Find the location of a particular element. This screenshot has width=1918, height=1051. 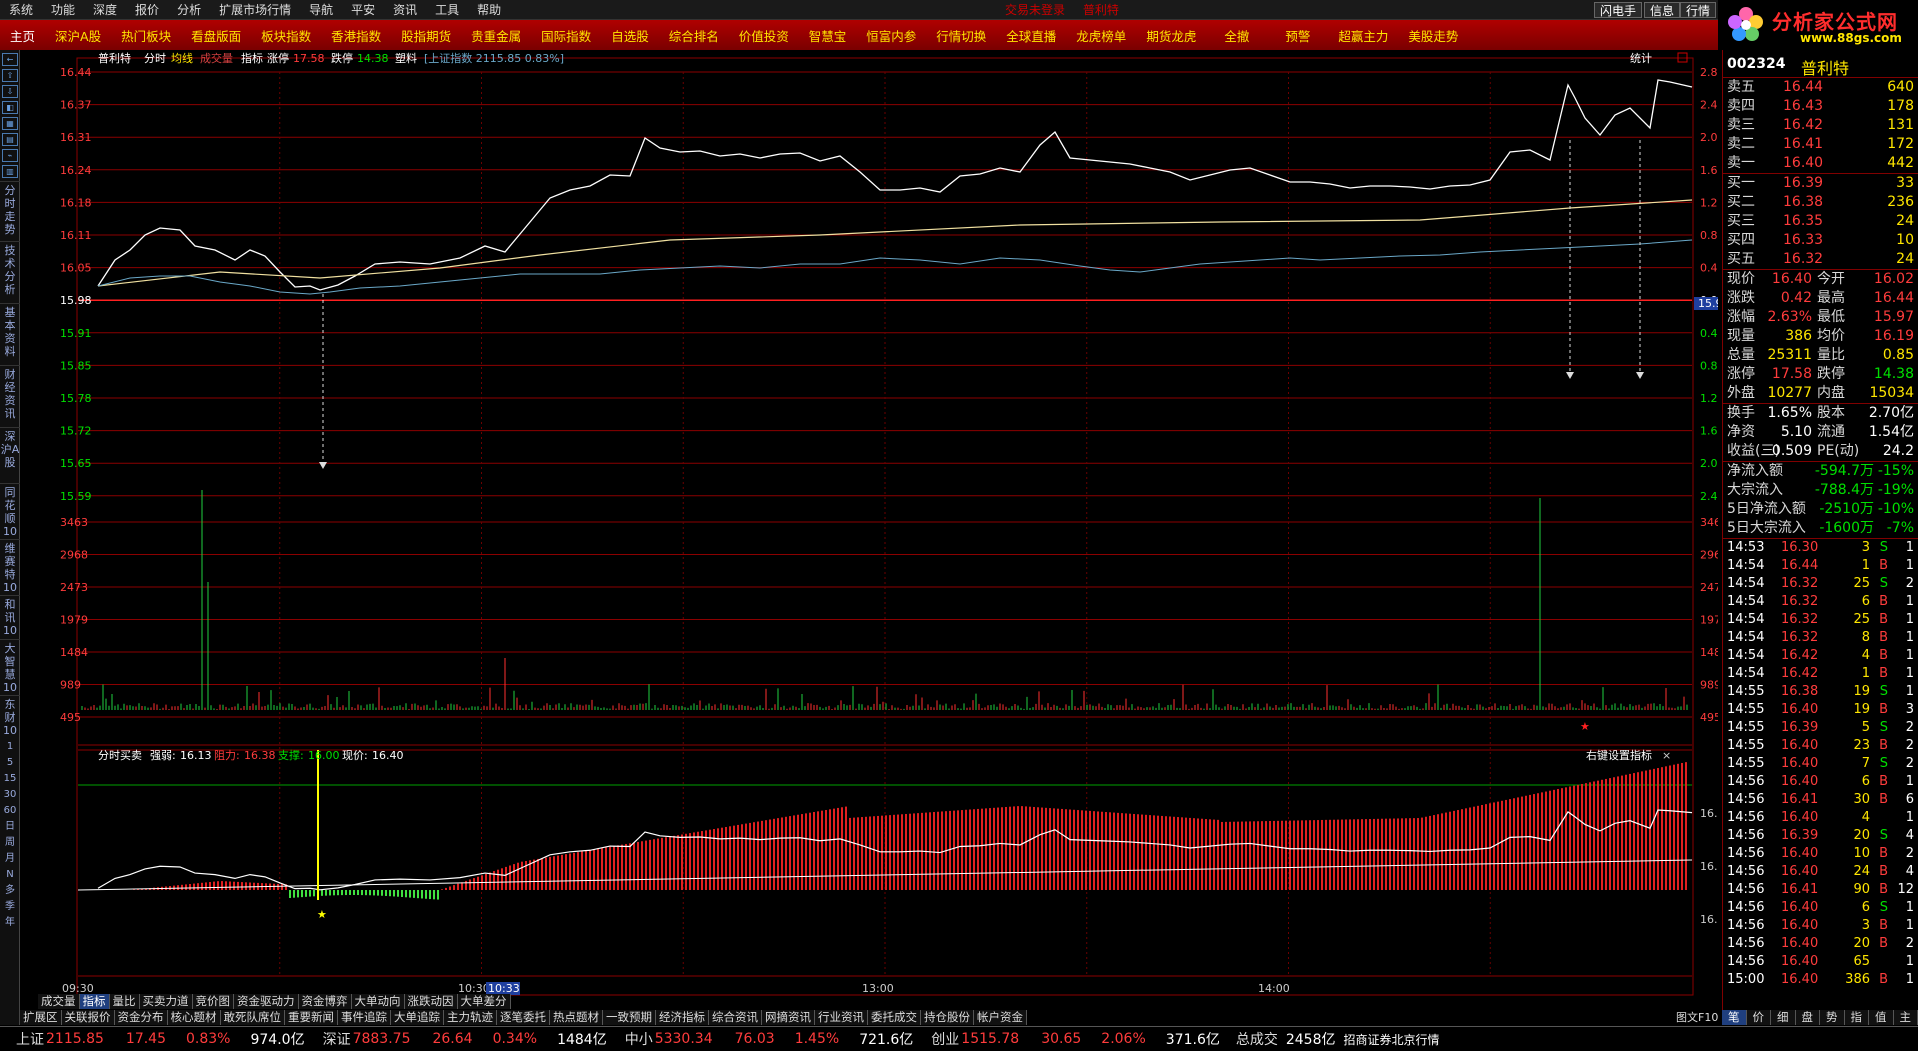

tab-indicator-0: 成交量 is located at coordinates (59, 1001).